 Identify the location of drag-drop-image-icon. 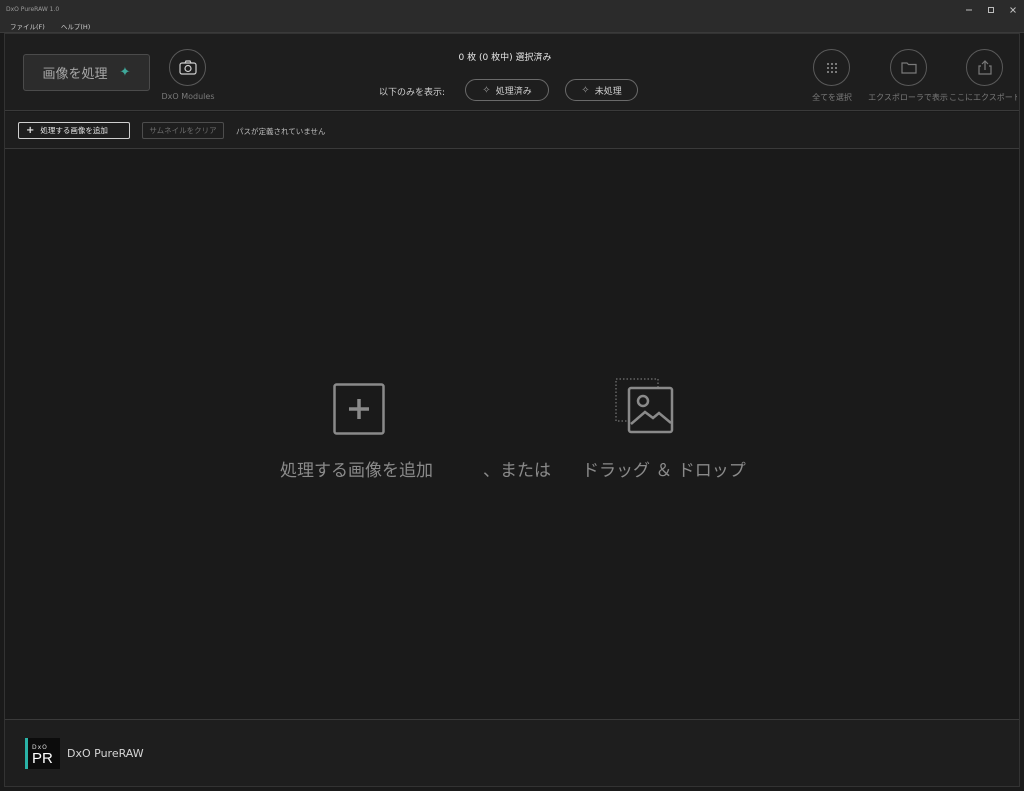
(644, 406).